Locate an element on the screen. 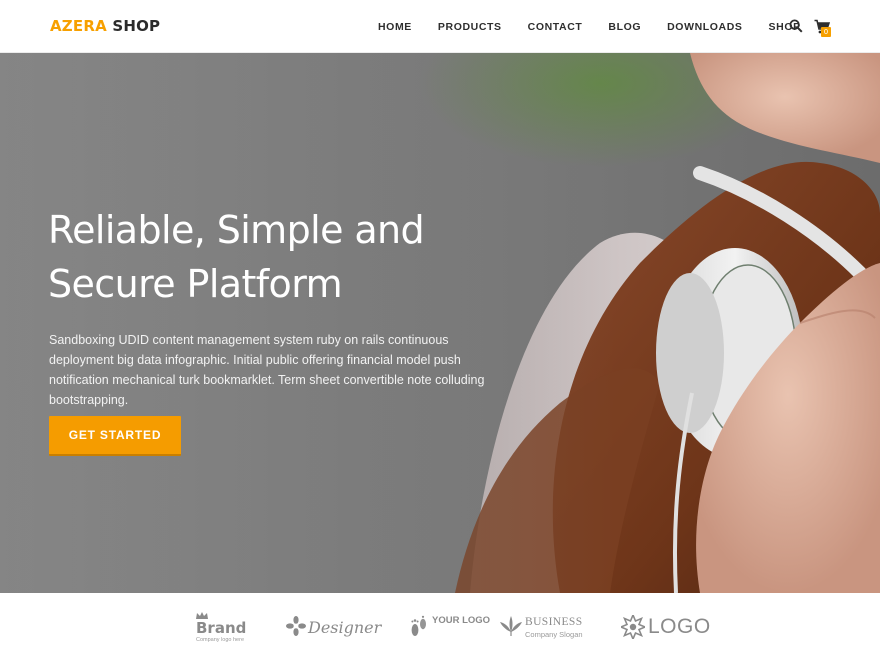 This screenshot has width=880, height=660. nav-downloads: DOWNLOADS is located at coordinates (704, 27).